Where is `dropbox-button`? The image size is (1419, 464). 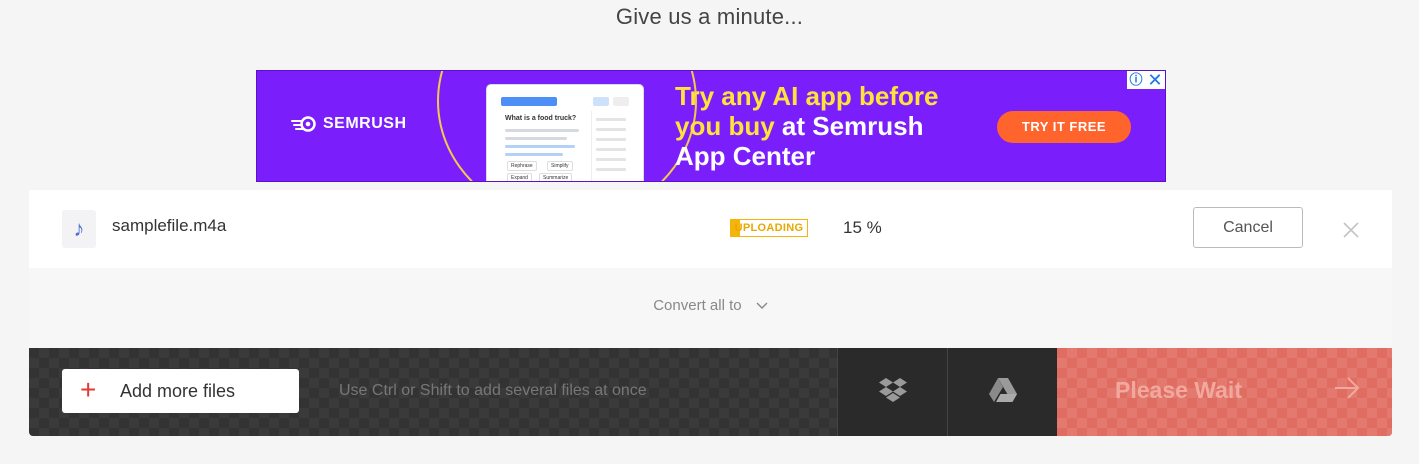 dropbox-button is located at coordinates (892, 392).